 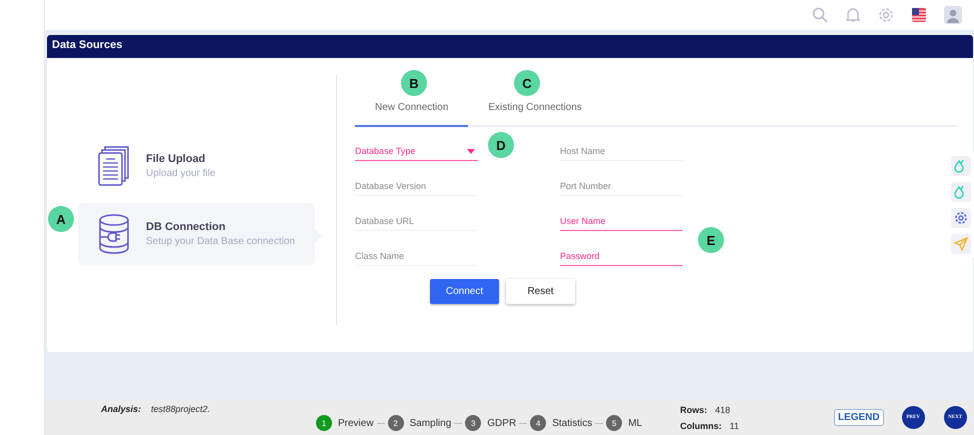 What do you see at coordinates (490, 423) in the screenshot?
I see `step: 3 GDPR` at bounding box center [490, 423].